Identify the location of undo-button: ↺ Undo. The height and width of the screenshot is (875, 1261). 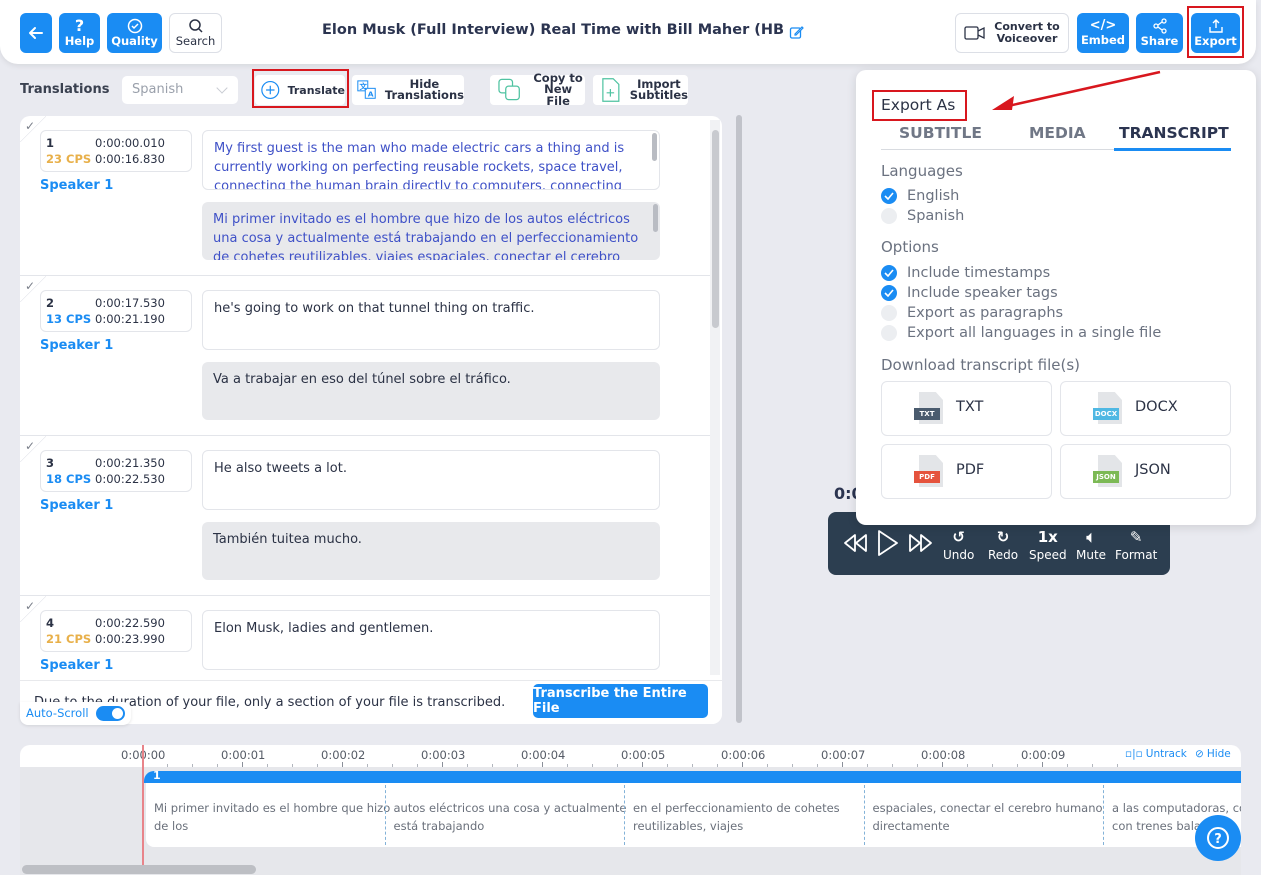
(958, 544).